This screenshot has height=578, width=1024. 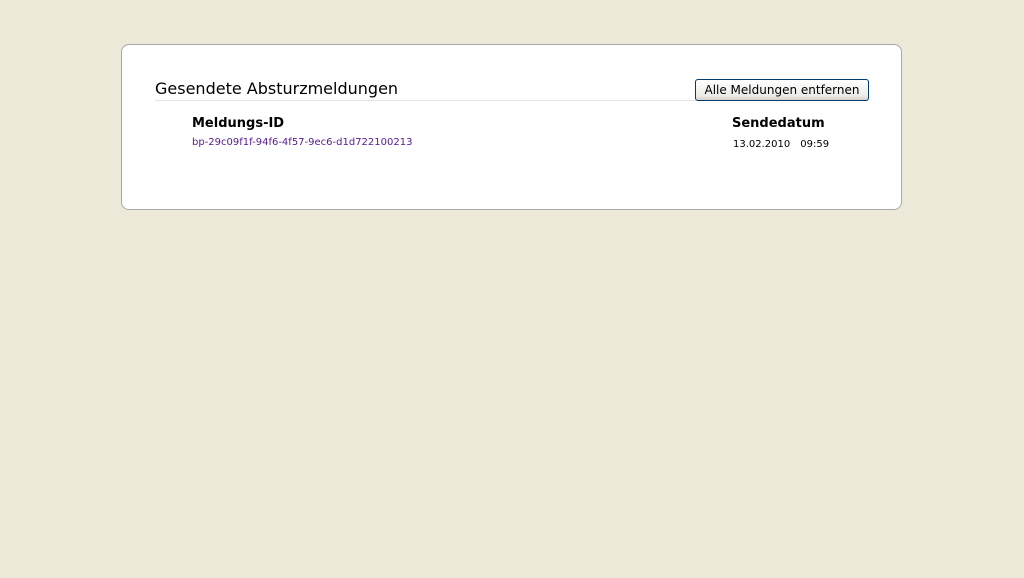 I want to click on report-date-time: 09:59, so click(x=815, y=144).